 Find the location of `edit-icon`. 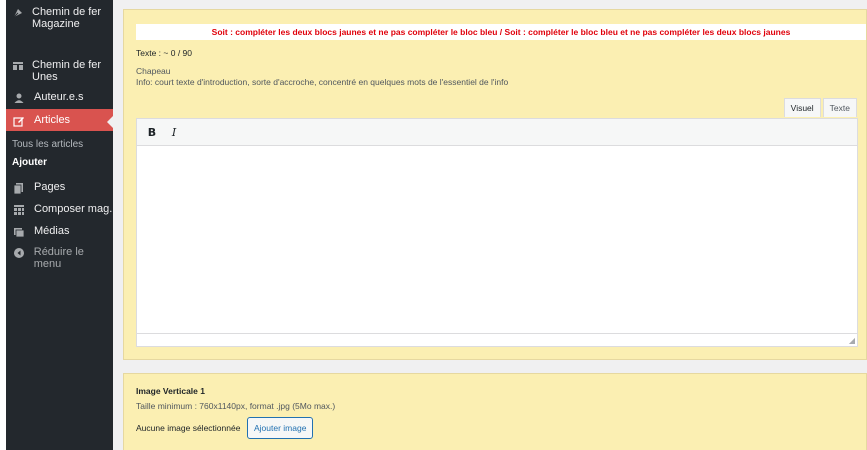

edit-icon is located at coordinates (19, 121).